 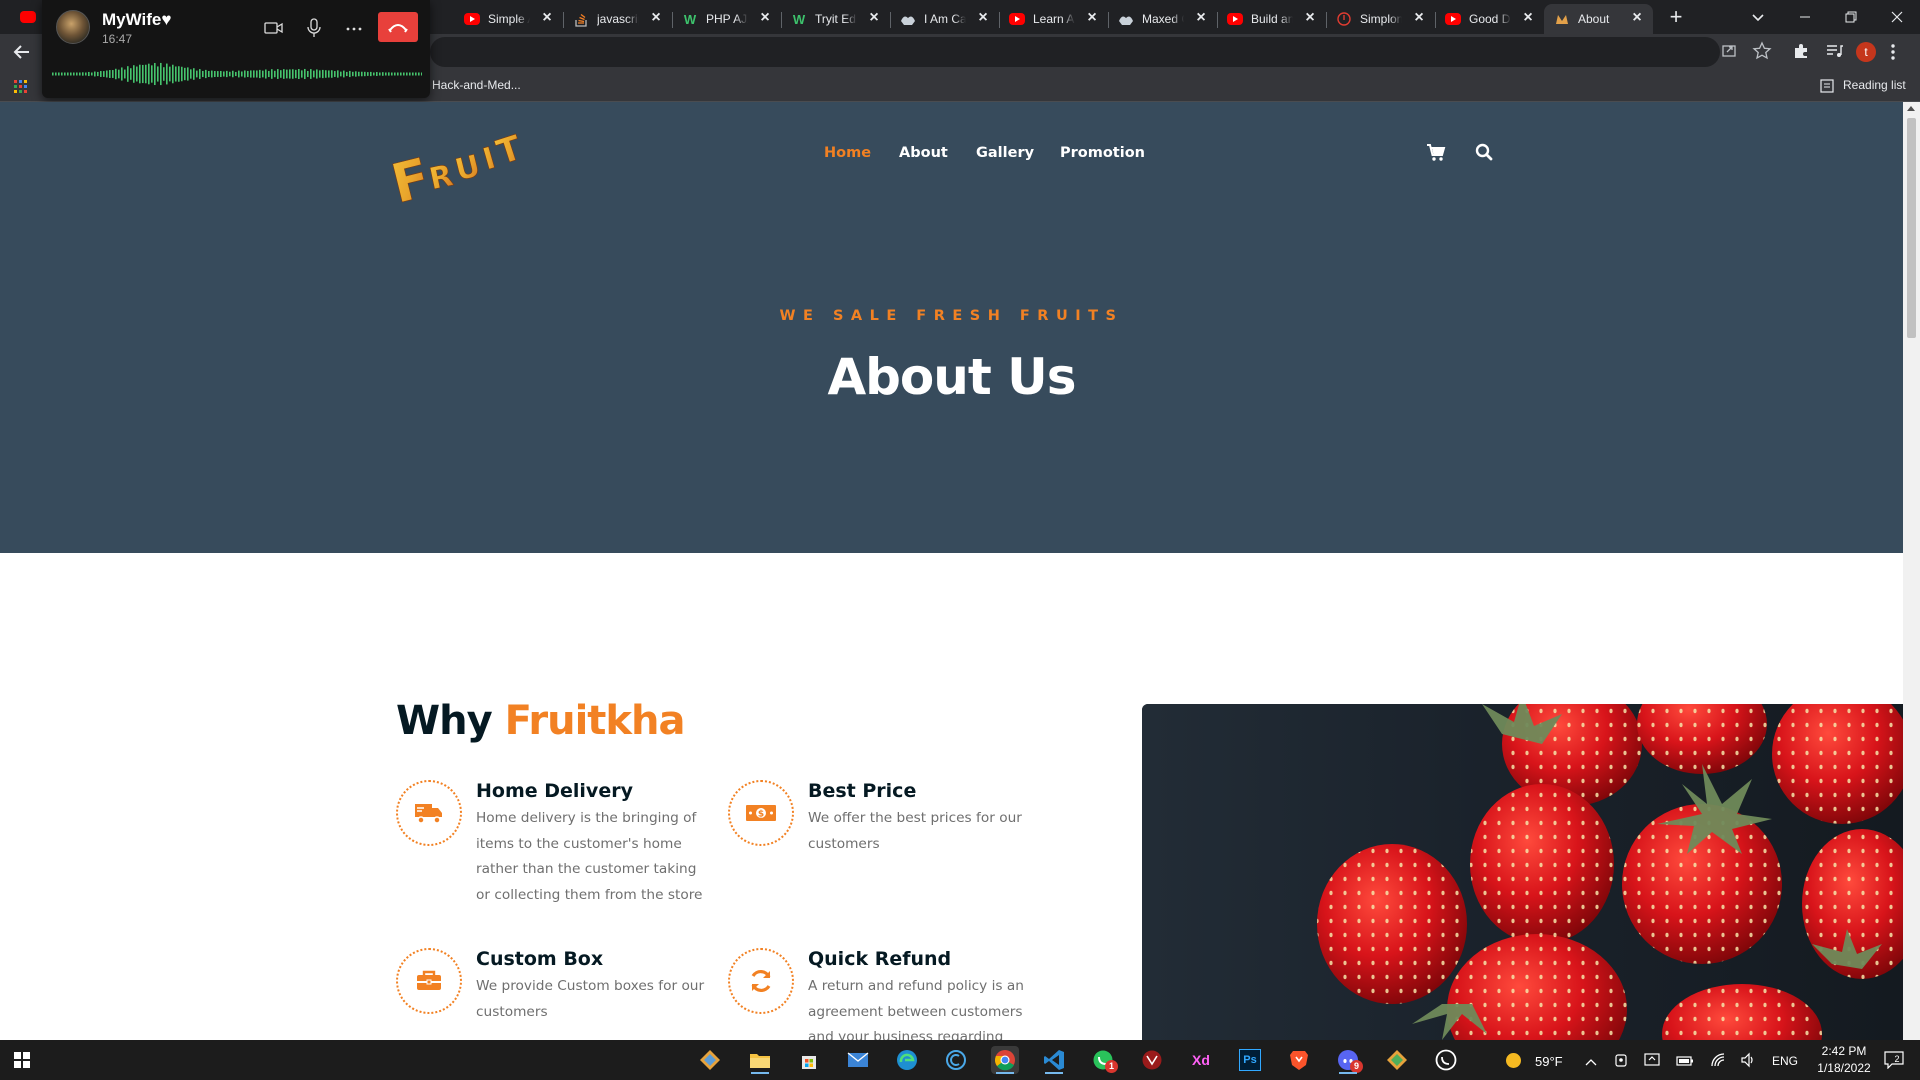 What do you see at coordinates (858, 1060) in the screenshot?
I see `mail-icon` at bounding box center [858, 1060].